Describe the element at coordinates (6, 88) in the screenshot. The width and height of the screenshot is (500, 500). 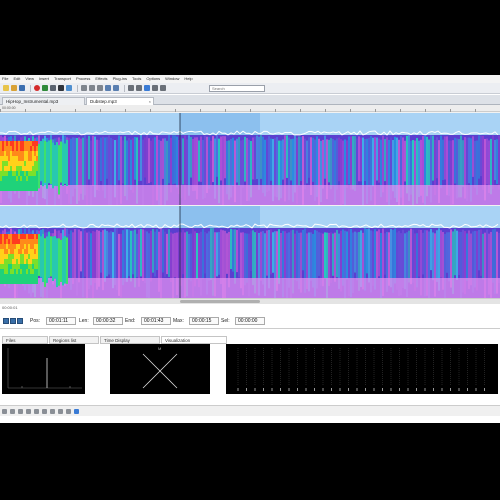
I see `new-file-icon` at that location.